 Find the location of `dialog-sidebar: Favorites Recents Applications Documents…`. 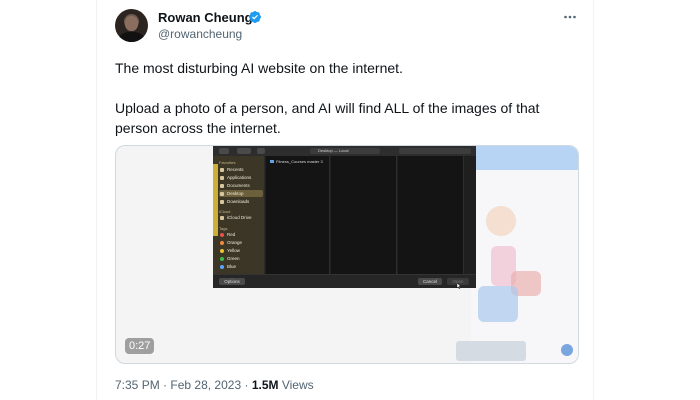

dialog-sidebar: Favorites Recents Applications Documents… is located at coordinates (239, 215).